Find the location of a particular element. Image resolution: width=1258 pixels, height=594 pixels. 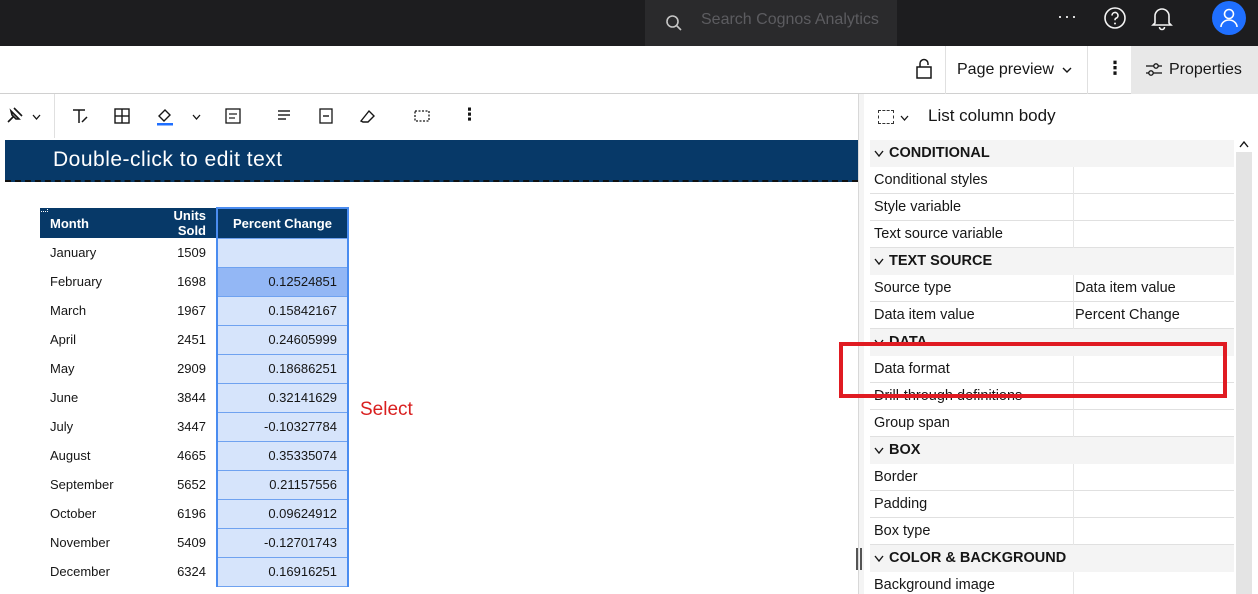

cell-percent-change: 0.12524851 is located at coordinates (282, 281).